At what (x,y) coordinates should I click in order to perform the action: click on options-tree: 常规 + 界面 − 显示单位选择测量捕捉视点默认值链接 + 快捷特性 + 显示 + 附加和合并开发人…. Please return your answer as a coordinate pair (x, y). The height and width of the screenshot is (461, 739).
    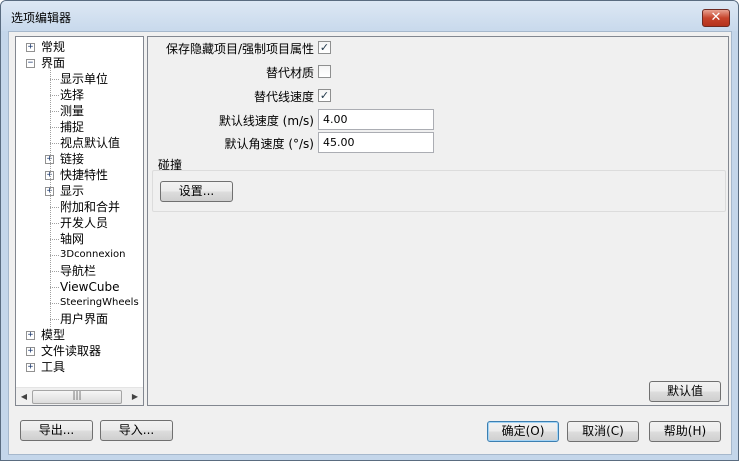
    Looking at the image, I should click on (79, 221).